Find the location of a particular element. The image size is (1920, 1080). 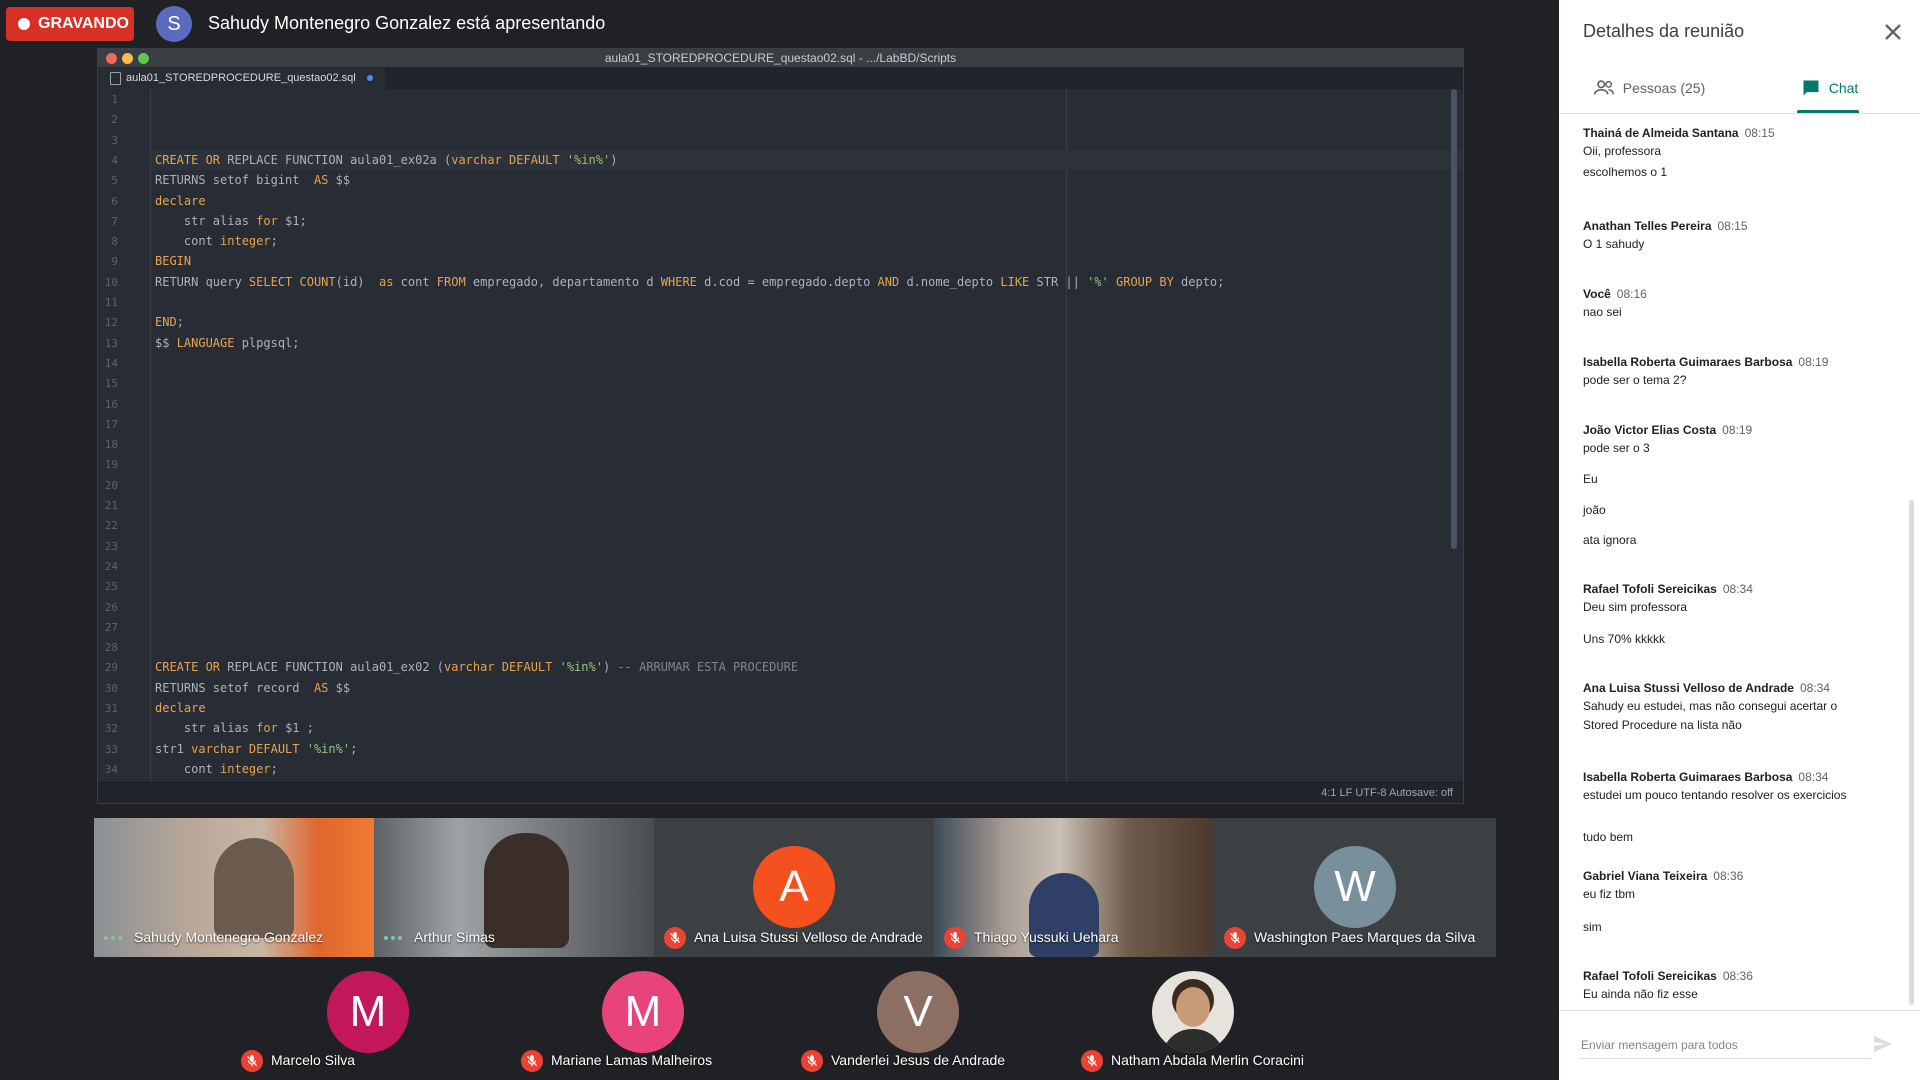

participant-tile: M Marcelo Silva is located at coordinates (371, 1018).